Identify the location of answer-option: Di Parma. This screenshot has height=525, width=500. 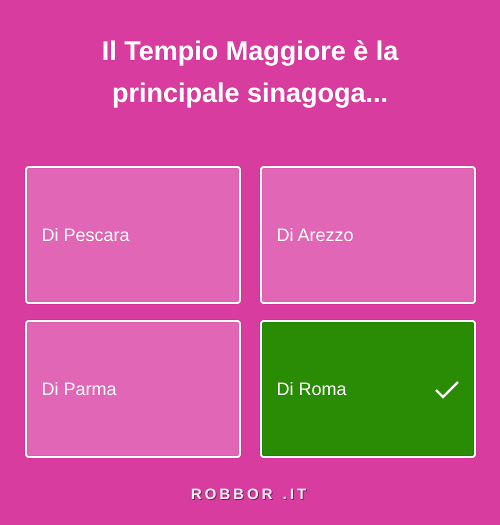
(132, 389).